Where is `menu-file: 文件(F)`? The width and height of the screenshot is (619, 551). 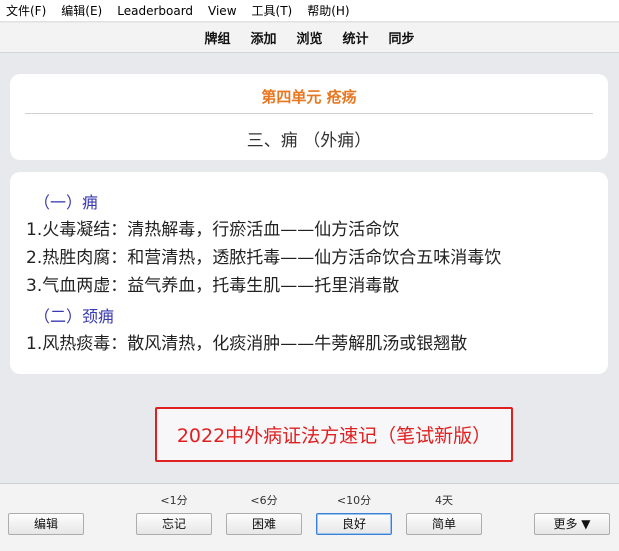
menu-file: 文件(F) is located at coordinates (26, 10).